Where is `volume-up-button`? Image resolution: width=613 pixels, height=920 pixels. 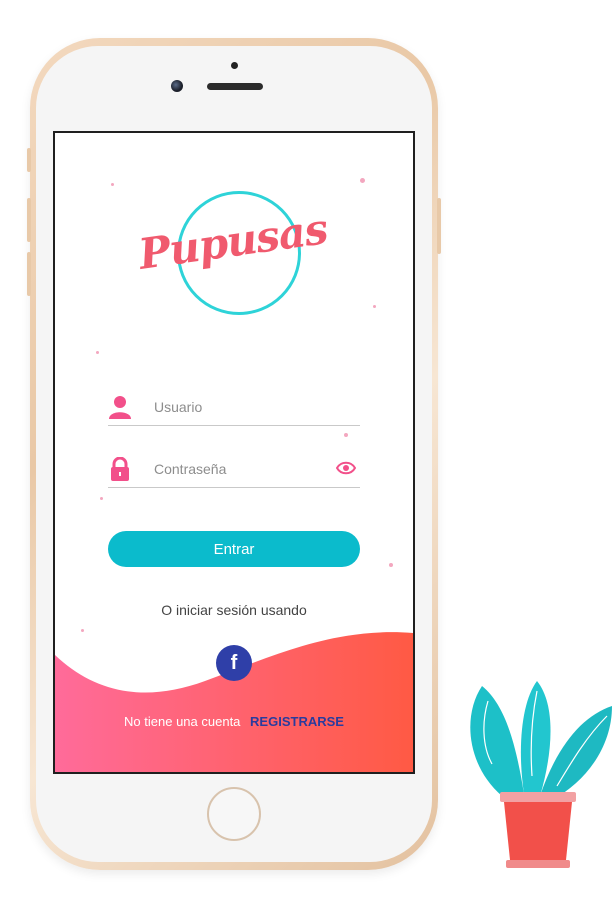
volume-up-button is located at coordinates (29, 220).